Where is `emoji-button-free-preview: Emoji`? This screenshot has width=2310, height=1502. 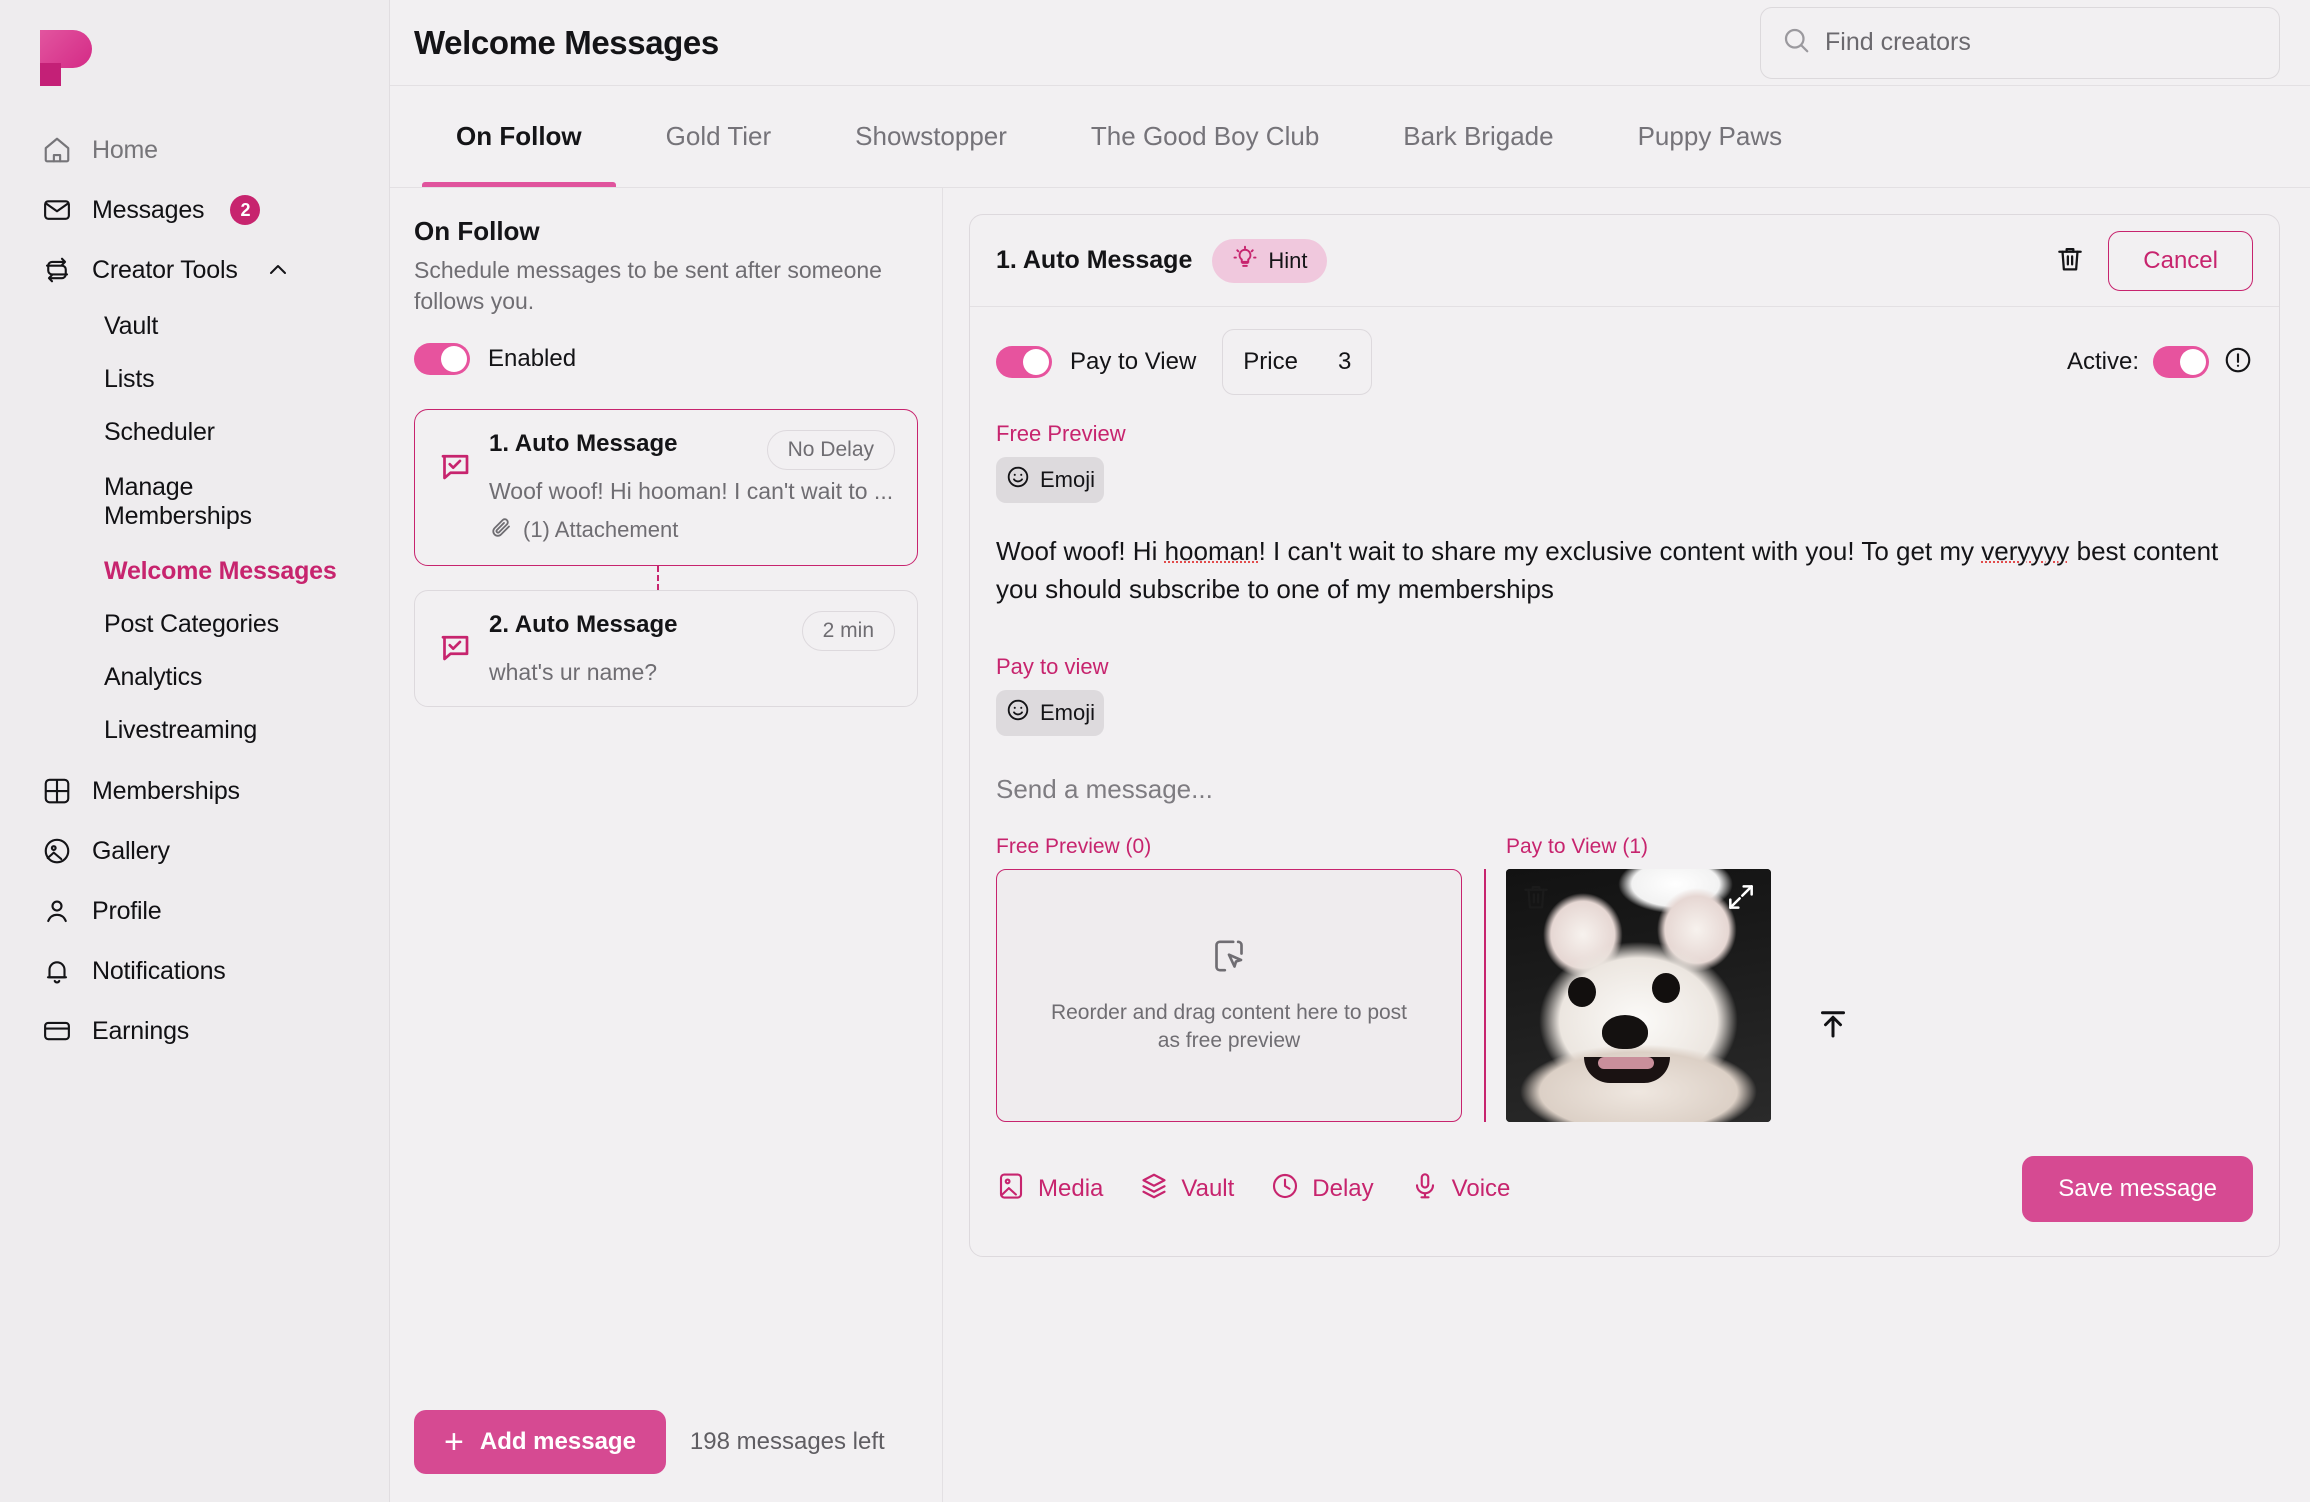
emoji-button-free-preview: Emoji is located at coordinates (1050, 480).